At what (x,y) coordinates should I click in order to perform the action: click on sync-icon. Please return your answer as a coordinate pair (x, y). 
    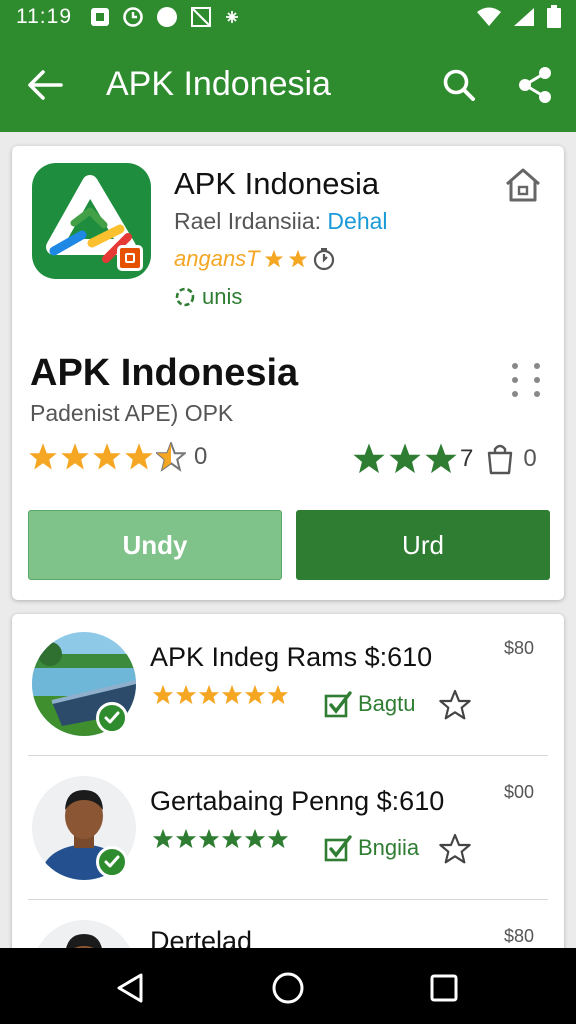
    Looking at the image, I should click on (185, 297).